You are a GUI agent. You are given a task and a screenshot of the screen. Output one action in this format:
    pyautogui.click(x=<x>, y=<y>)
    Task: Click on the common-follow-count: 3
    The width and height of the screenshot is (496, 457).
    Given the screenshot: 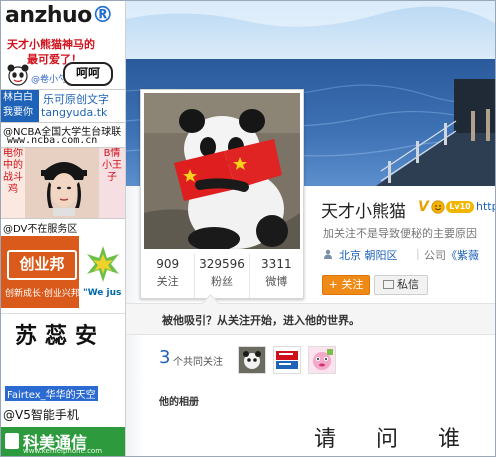 What is the action you would take?
    pyautogui.click(x=164, y=357)
    